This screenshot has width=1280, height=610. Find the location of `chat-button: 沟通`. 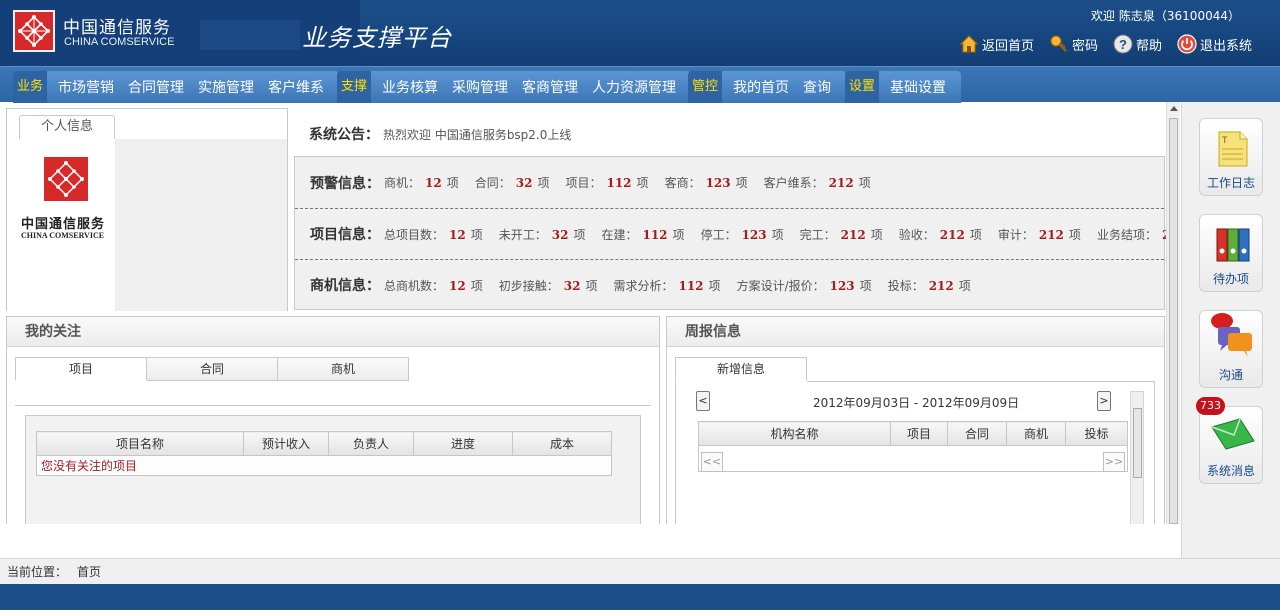

chat-button: 沟通 is located at coordinates (1231, 349).